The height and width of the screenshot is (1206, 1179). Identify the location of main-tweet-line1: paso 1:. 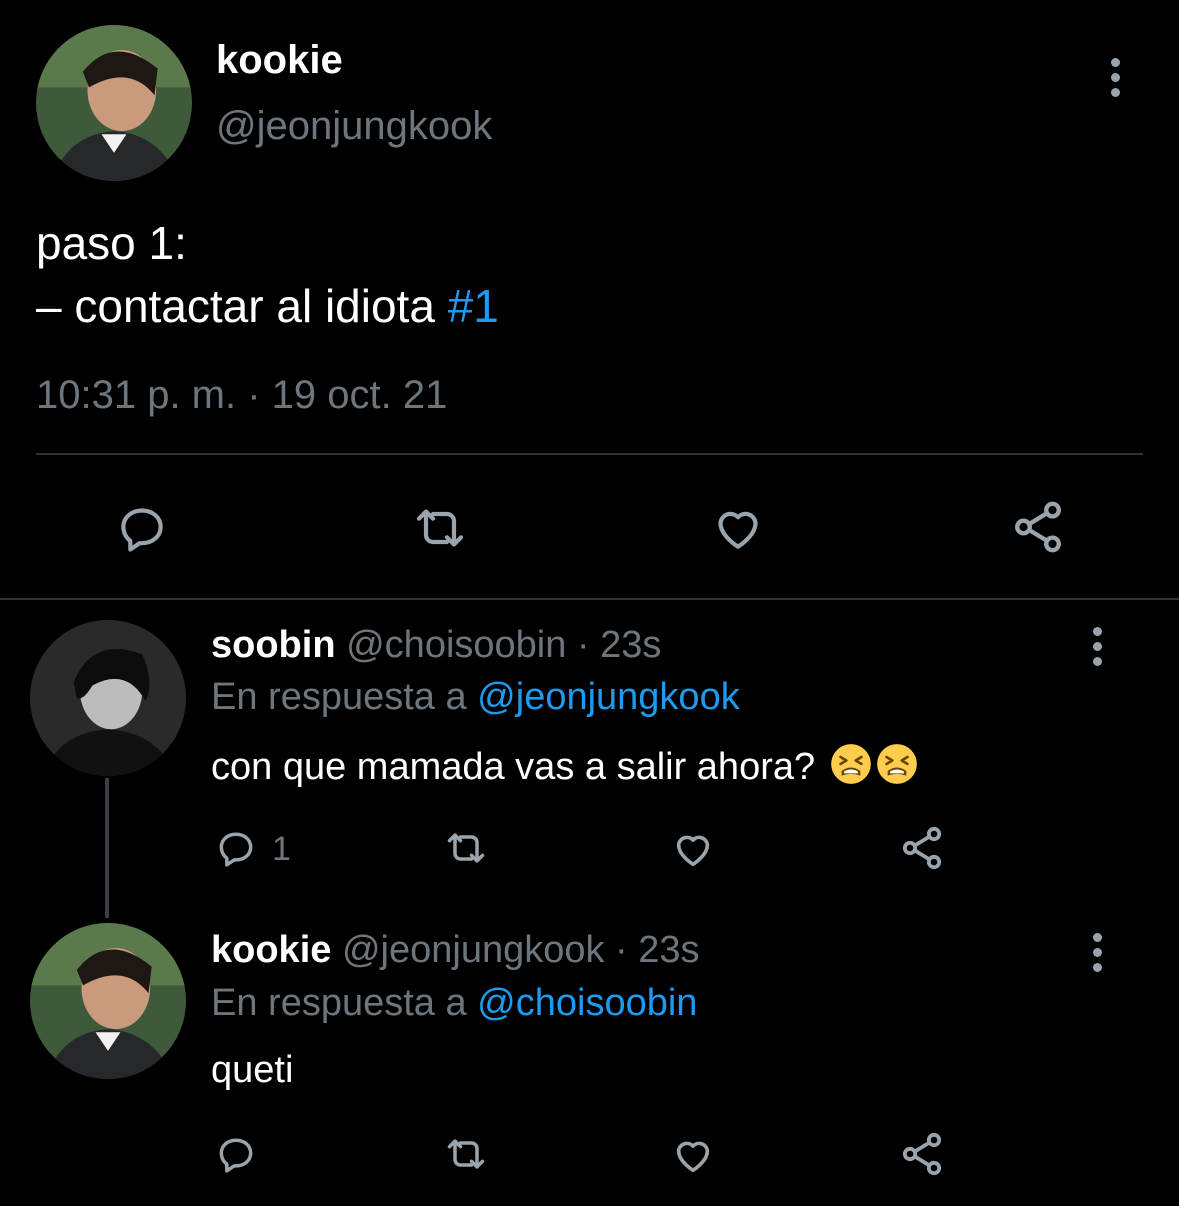
(111, 243).